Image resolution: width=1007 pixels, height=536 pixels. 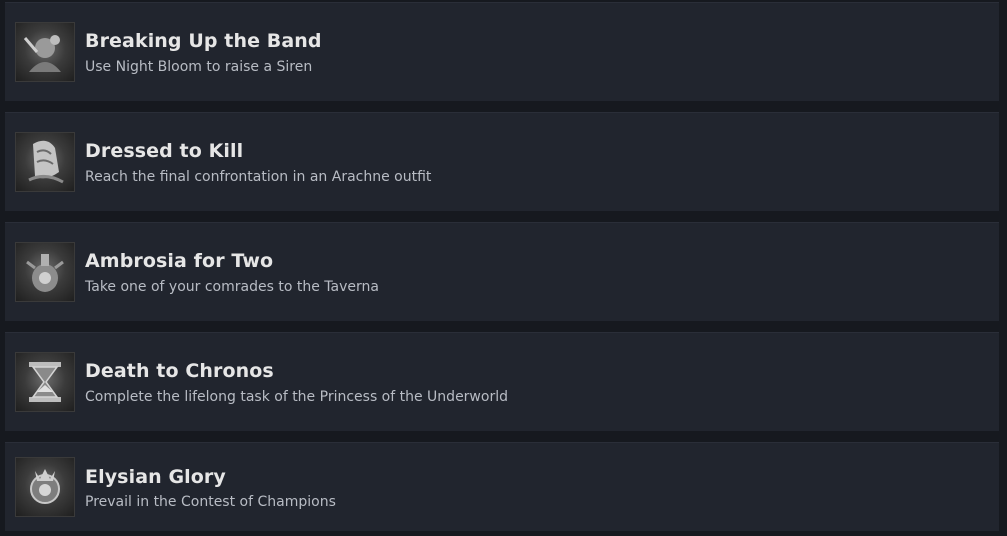 I want to click on champion-icon, so click(x=45, y=487).